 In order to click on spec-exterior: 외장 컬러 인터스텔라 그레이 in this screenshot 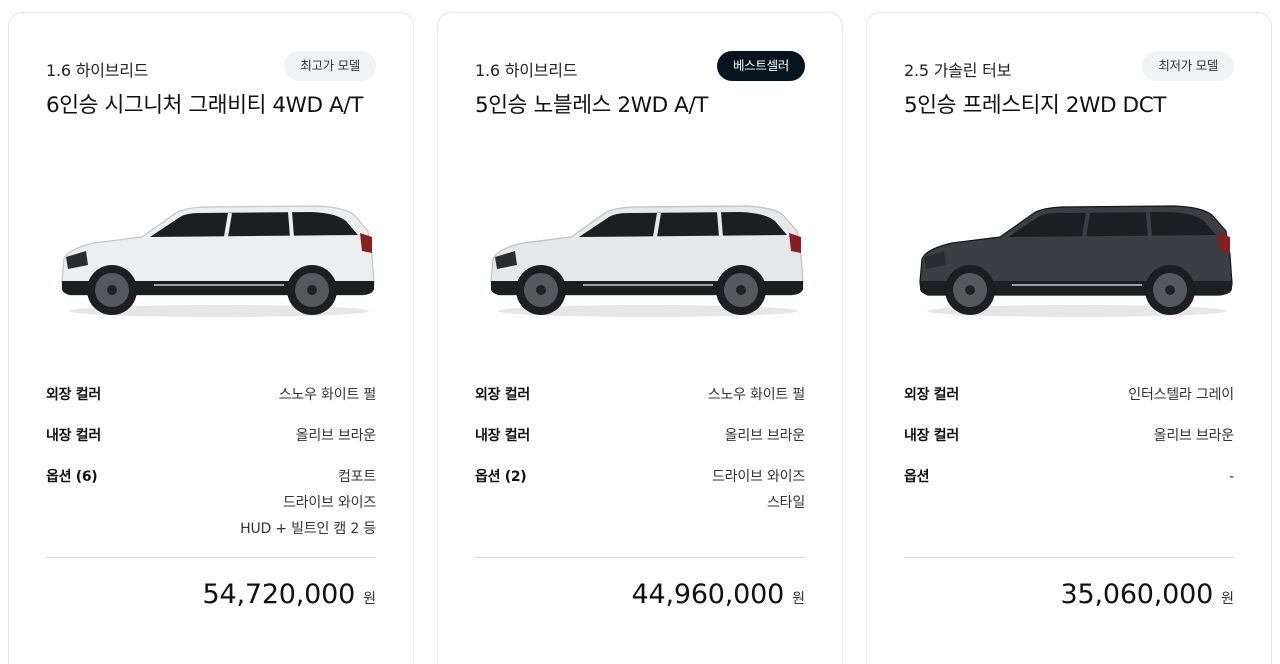, I will do `click(1069, 395)`.